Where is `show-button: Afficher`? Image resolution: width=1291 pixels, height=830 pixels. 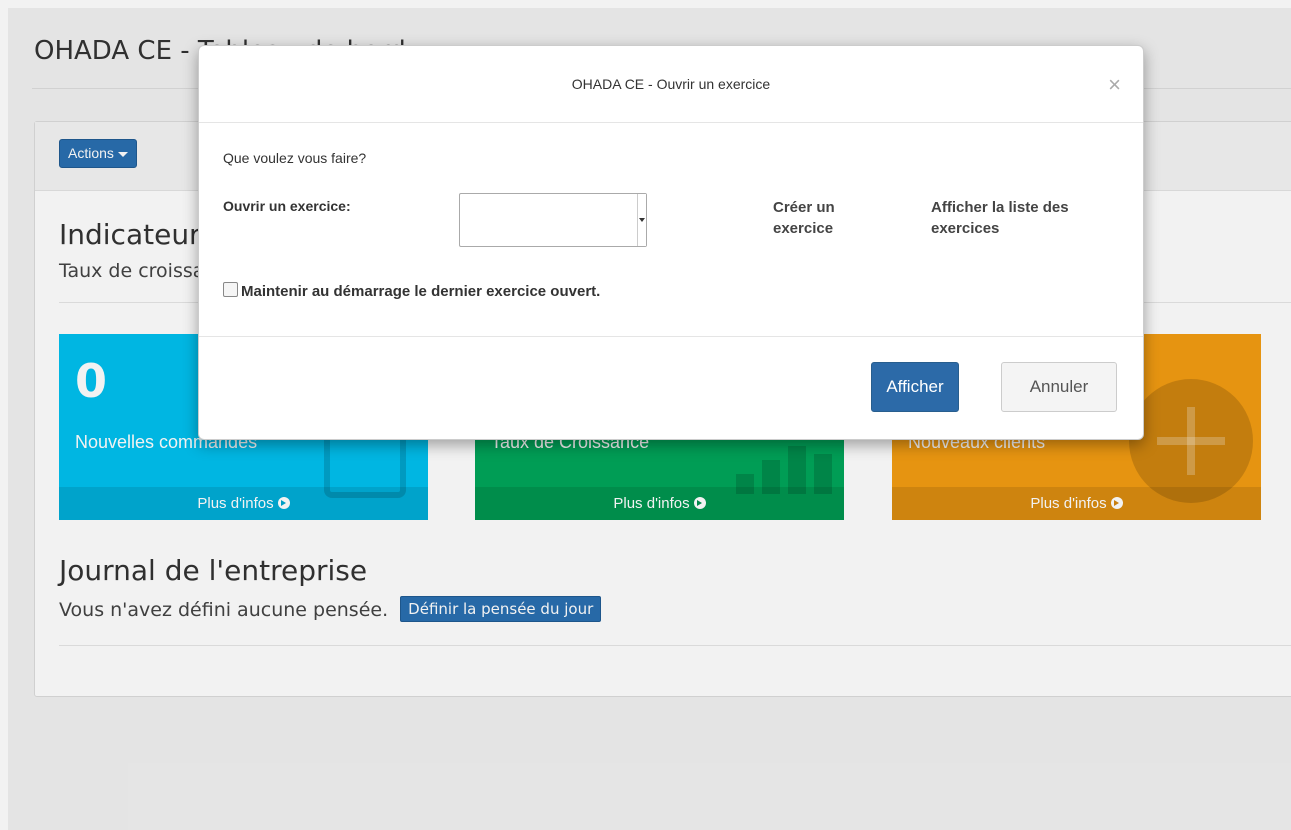 show-button: Afficher is located at coordinates (915, 387).